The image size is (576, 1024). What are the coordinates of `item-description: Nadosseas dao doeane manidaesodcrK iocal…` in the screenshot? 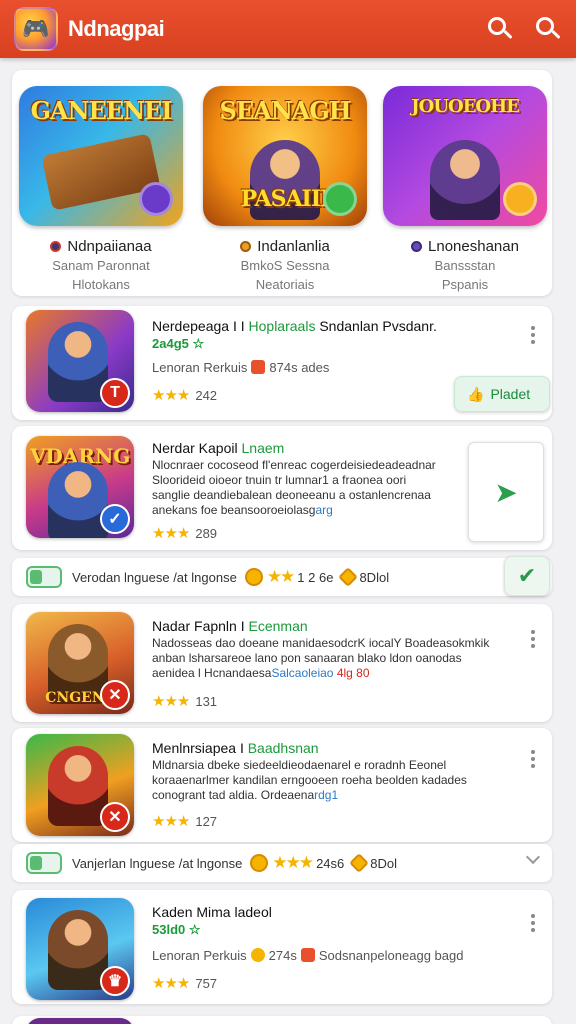 It's located at (321, 658).